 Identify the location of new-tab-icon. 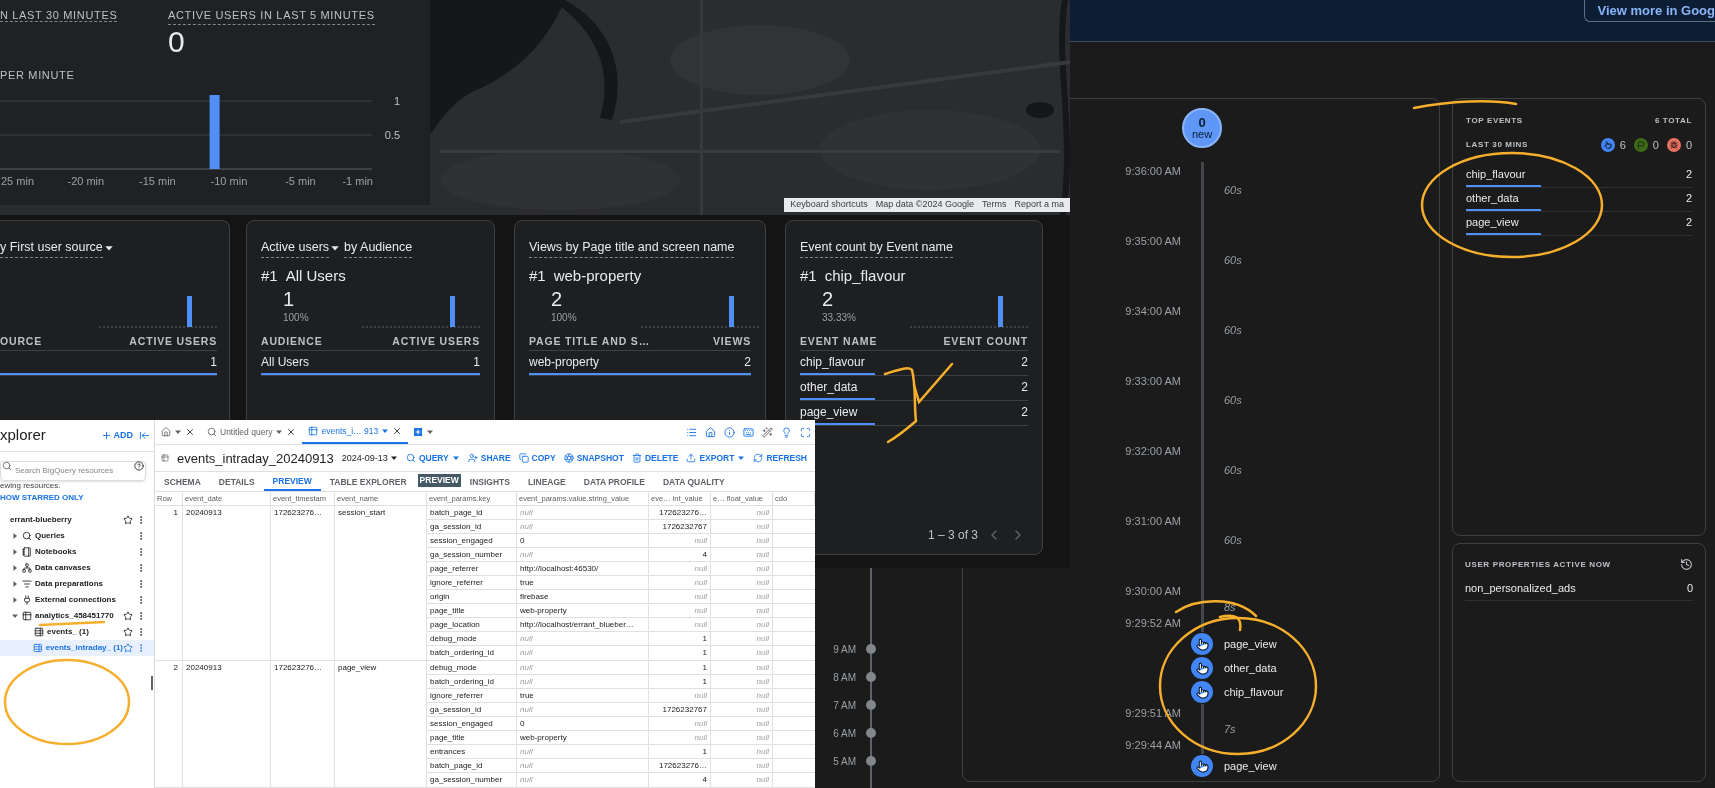
(418, 432).